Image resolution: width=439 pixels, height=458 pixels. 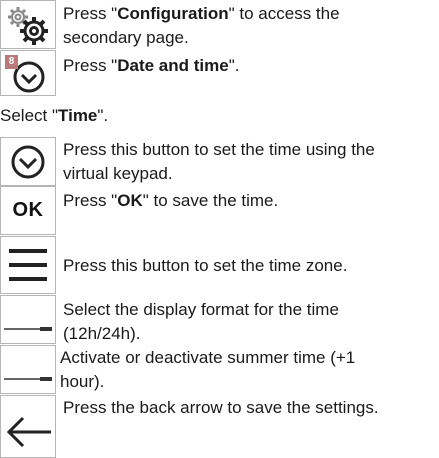 What do you see at coordinates (28, 431) in the screenshot?
I see `back-arrow-icon` at bounding box center [28, 431].